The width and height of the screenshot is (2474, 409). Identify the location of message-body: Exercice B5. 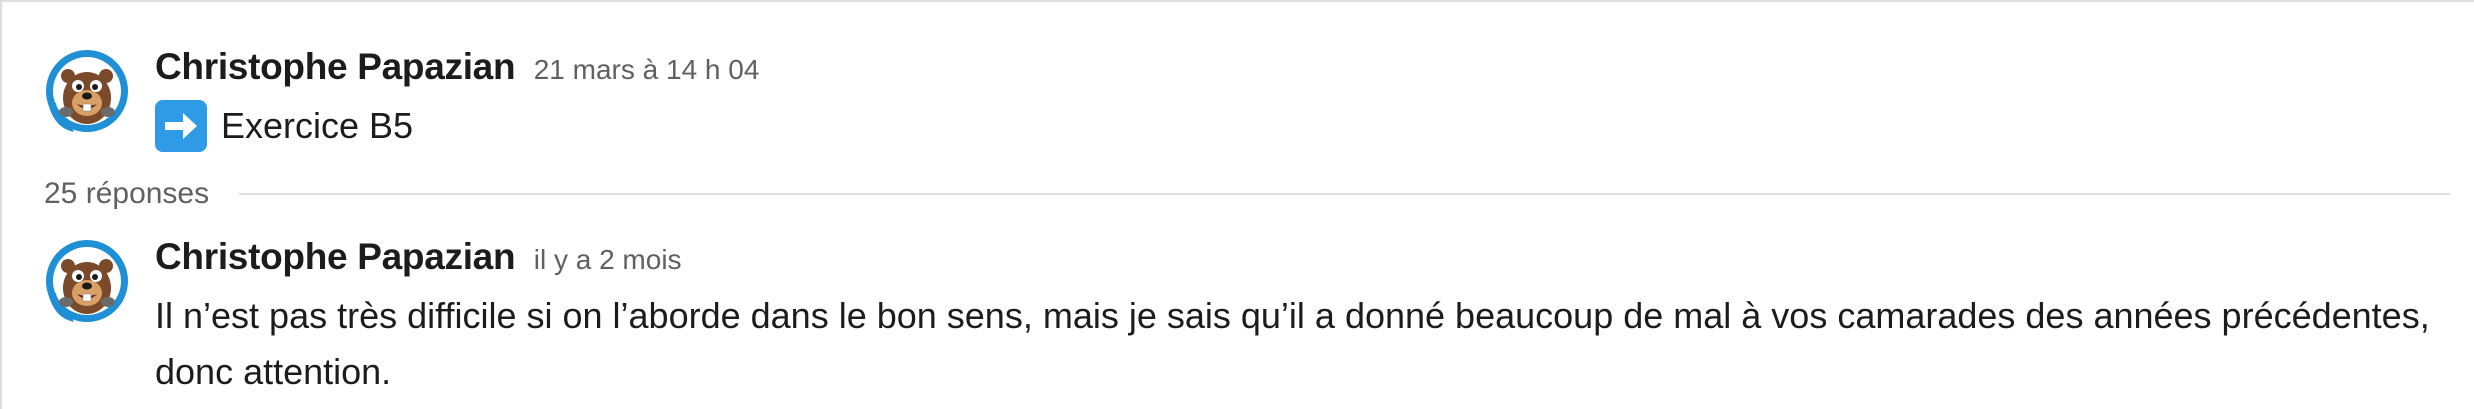
(284, 126).